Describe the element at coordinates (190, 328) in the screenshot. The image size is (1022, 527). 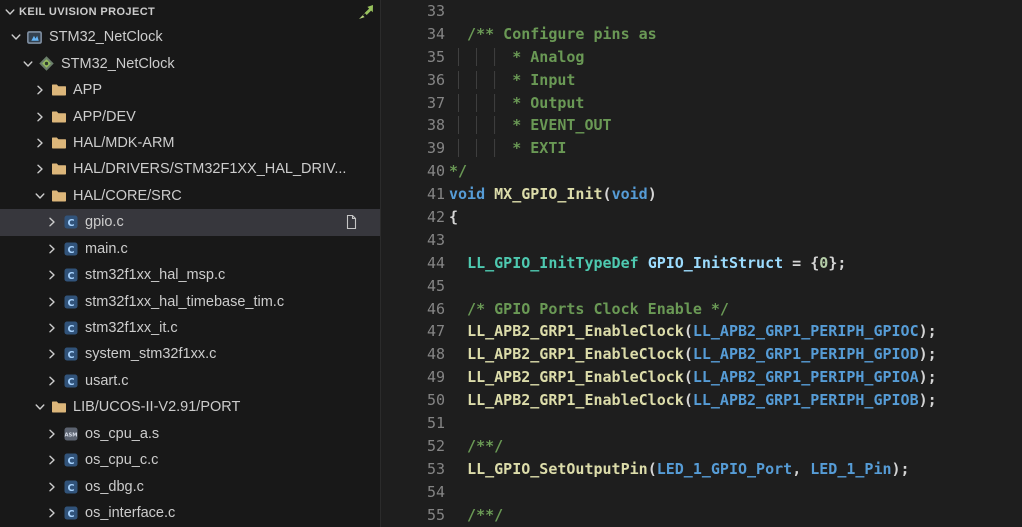
I see `tree-item-stm32f1xx-it-c: Cstm32f1xx_it.c` at that location.